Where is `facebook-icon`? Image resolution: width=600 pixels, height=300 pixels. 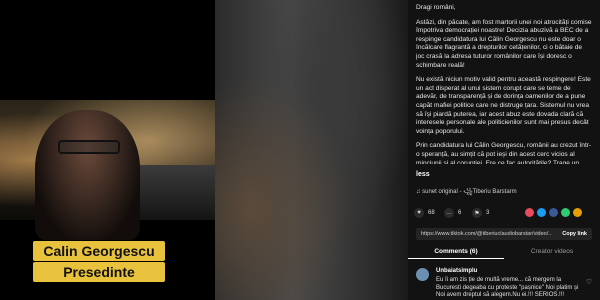
facebook-icon is located at coordinates (553, 212).